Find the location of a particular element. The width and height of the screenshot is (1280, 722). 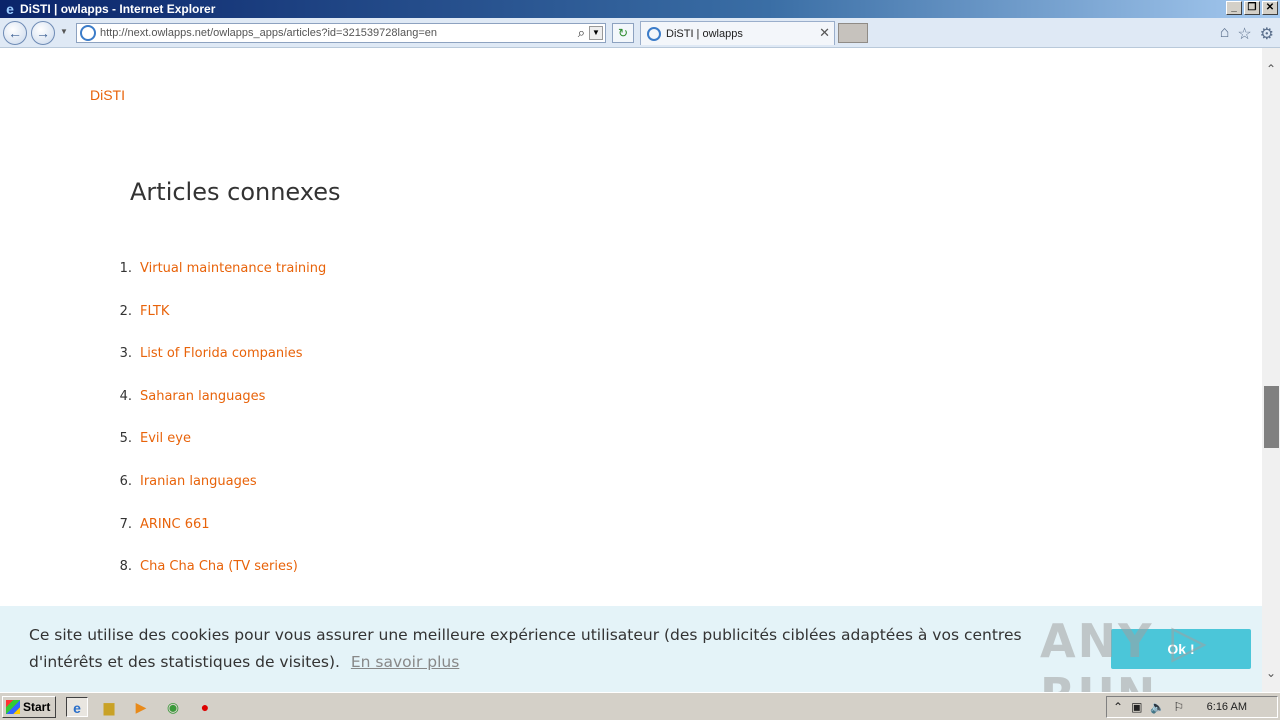

vertical-scrollbar: ⌃ ⌄ is located at coordinates (1271, 370).